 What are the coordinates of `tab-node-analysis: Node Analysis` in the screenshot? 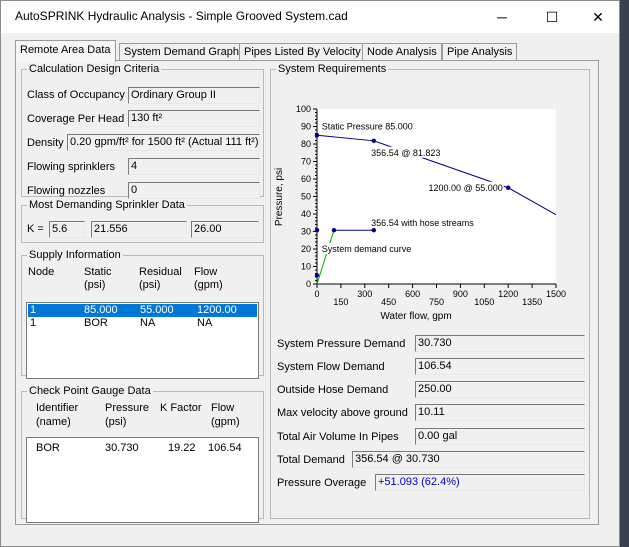 It's located at (402, 52).